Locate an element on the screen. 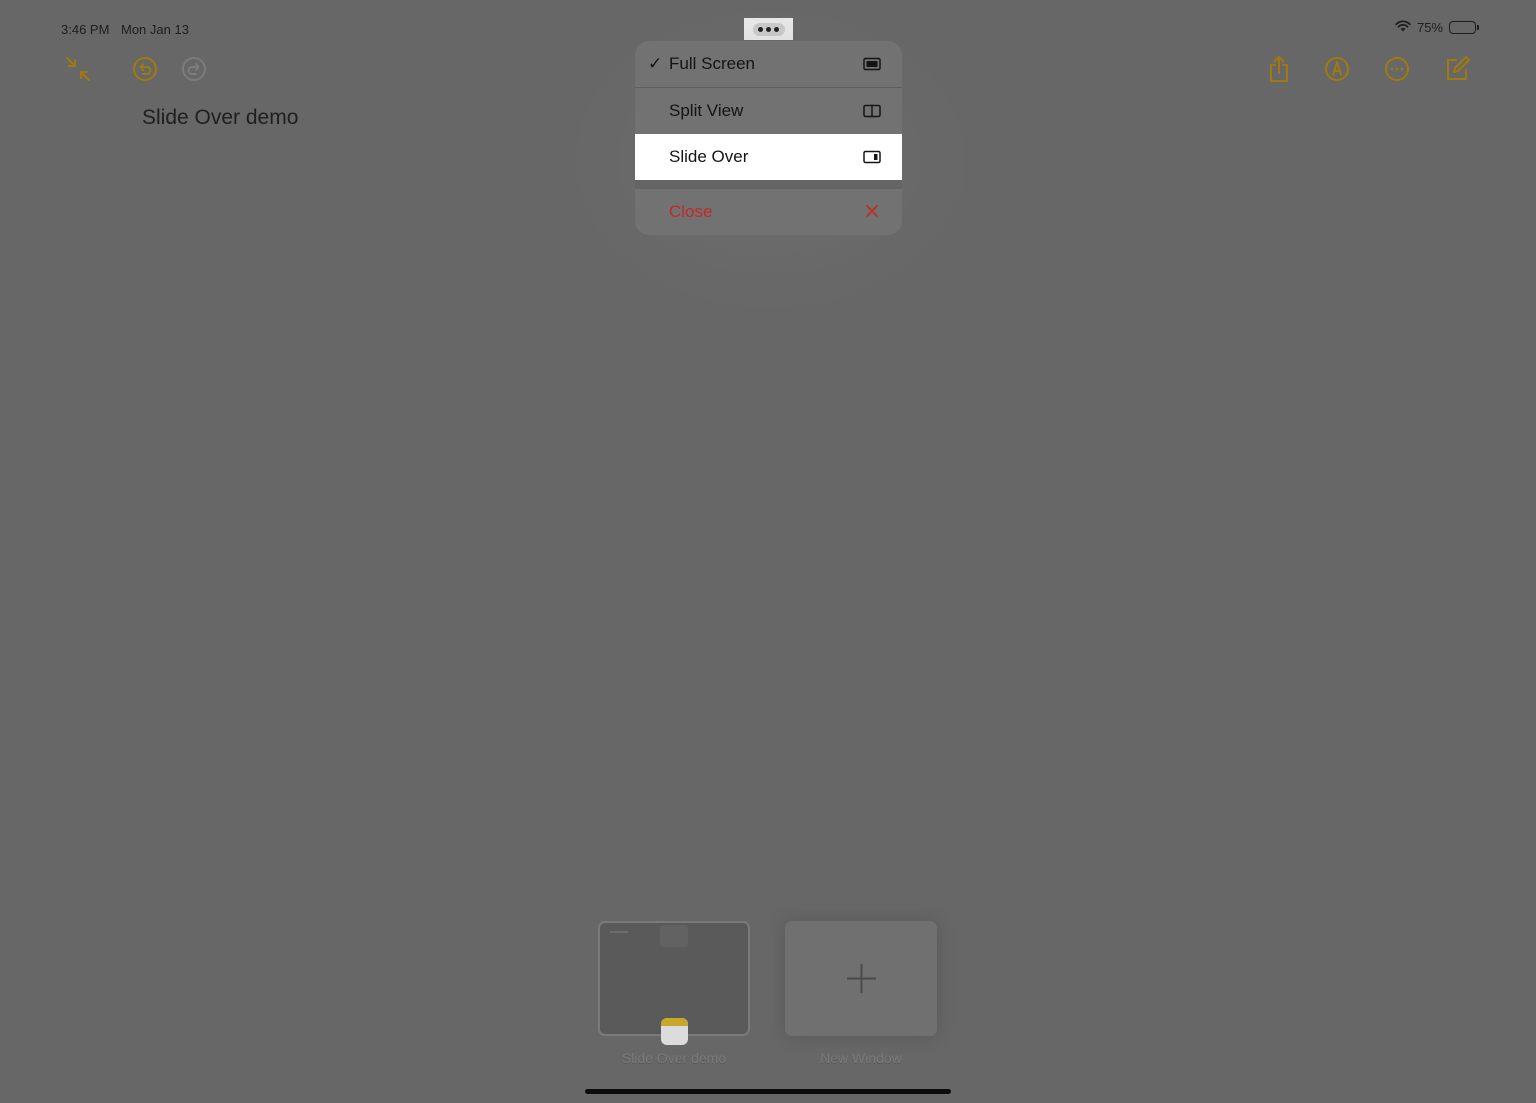 This screenshot has height=1103, width=1536. new-window-button is located at coordinates (861, 978).